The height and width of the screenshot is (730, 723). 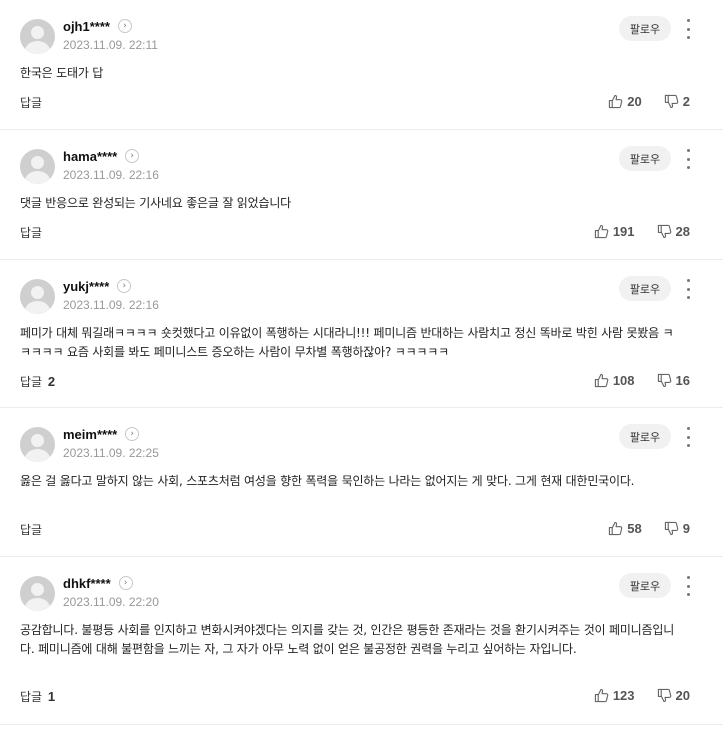 What do you see at coordinates (686, 528) in the screenshot?
I see `dislike-count: 9` at bounding box center [686, 528].